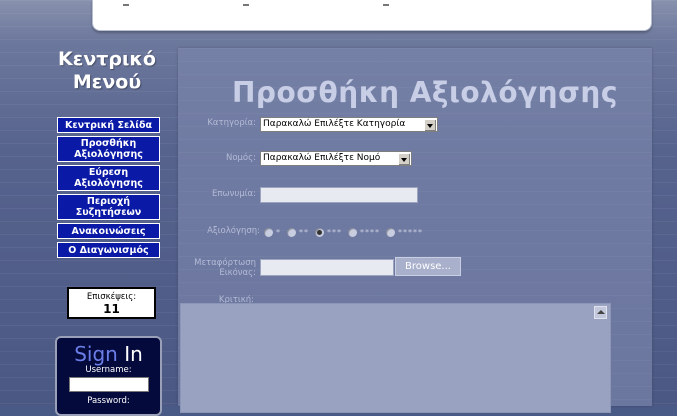 This screenshot has width=677, height=416. What do you see at coordinates (231, 123) in the screenshot?
I see `category-label: Κατηγορία:` at bounding box center [231, 123].